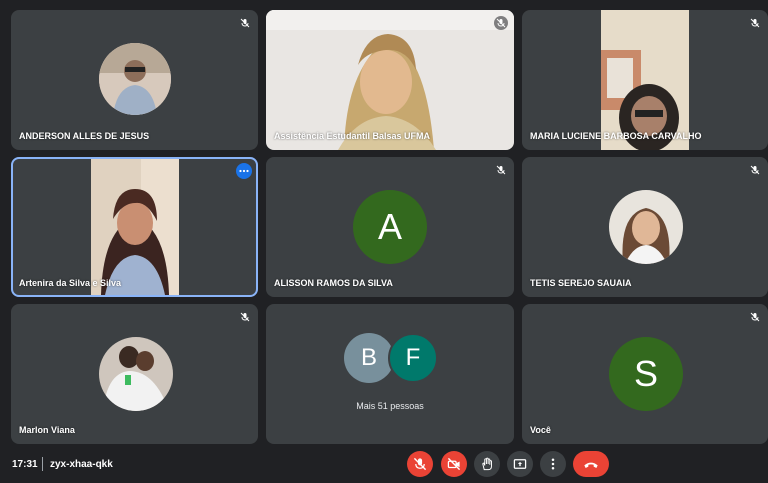 This screenshot has height=483, width=768. Describe the element at coordinates (384, 467) in the screenshot. I see `bottom-bar: 17:31 zyx-xhaa-qkk` at that location.